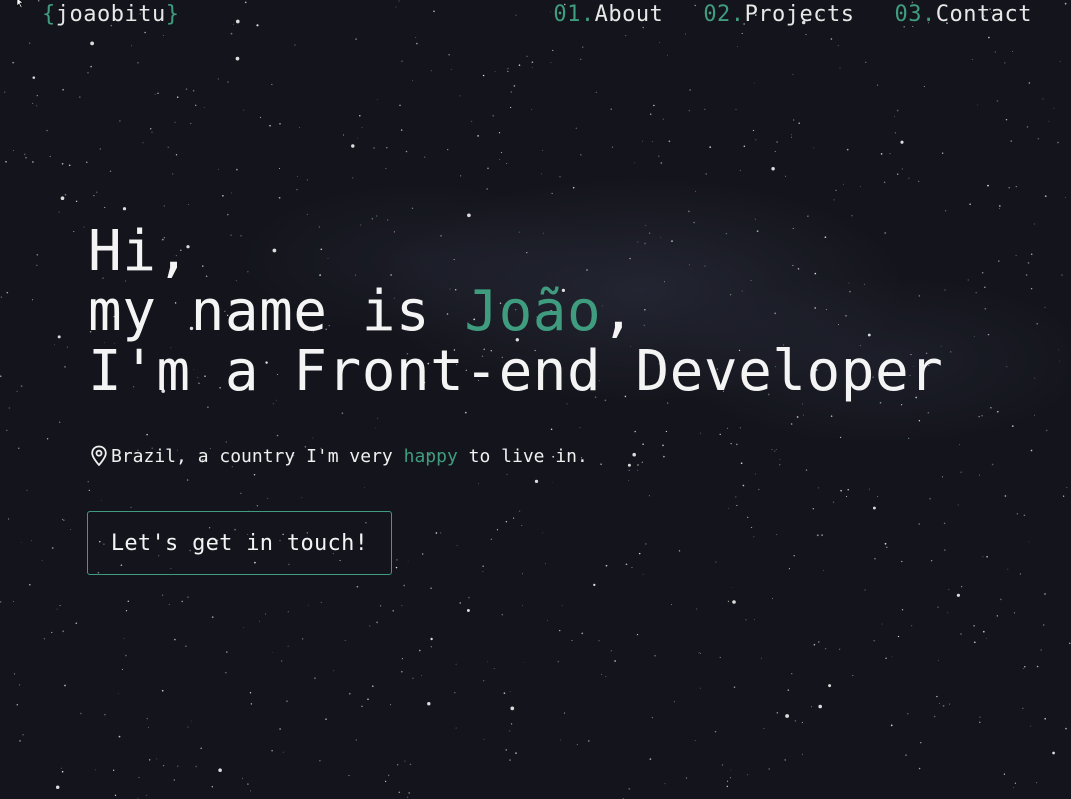  I want to click on site-logo: {joaobitu}, so click(110, 14).